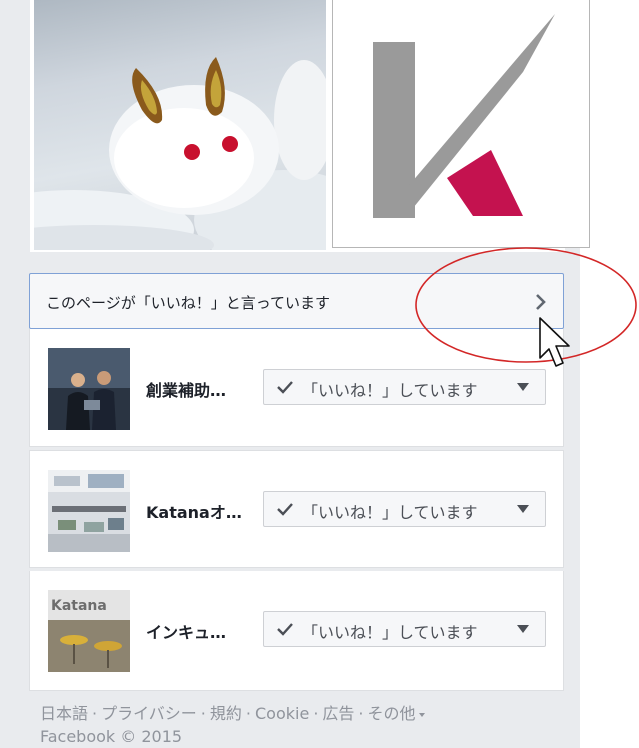  I want to click on liked-page-card: 創業補助… 「いいね！」しています, so click(296, 388).